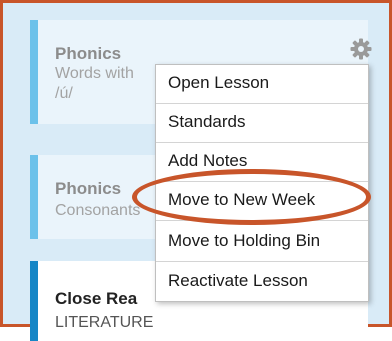 The height and width of the screenshot is (341, 392). I want to click on lesson-title: Close Rea, so click(96, 298).